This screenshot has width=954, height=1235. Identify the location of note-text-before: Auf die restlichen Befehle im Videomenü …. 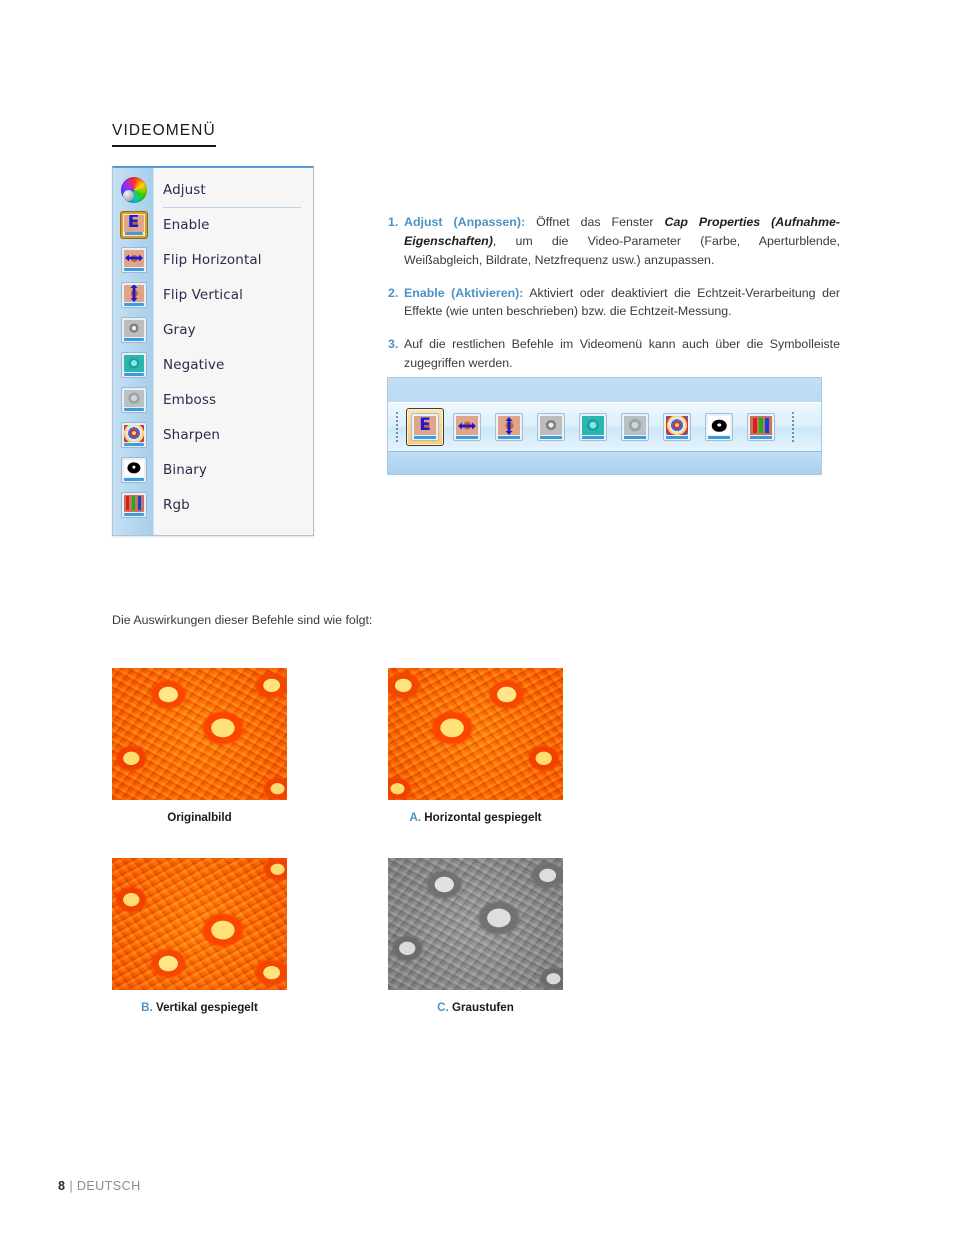
(622, 354).